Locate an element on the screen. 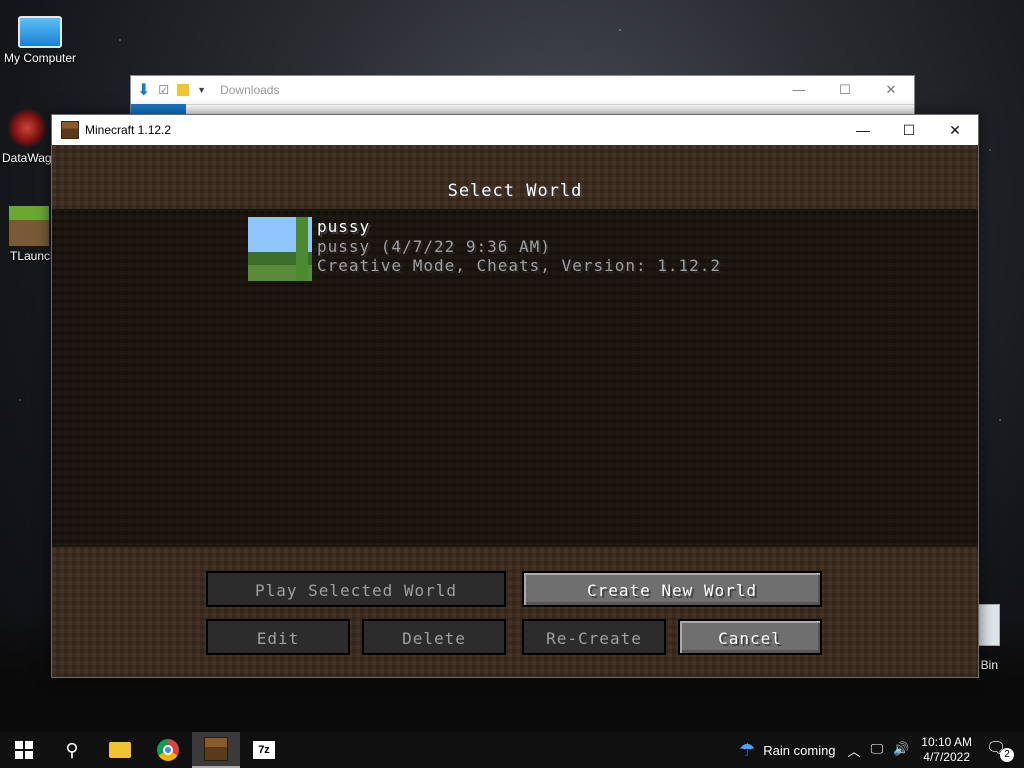 This screenshot has width=1024, height=768. edit-button: Edit is located at coordinates (278, 637).